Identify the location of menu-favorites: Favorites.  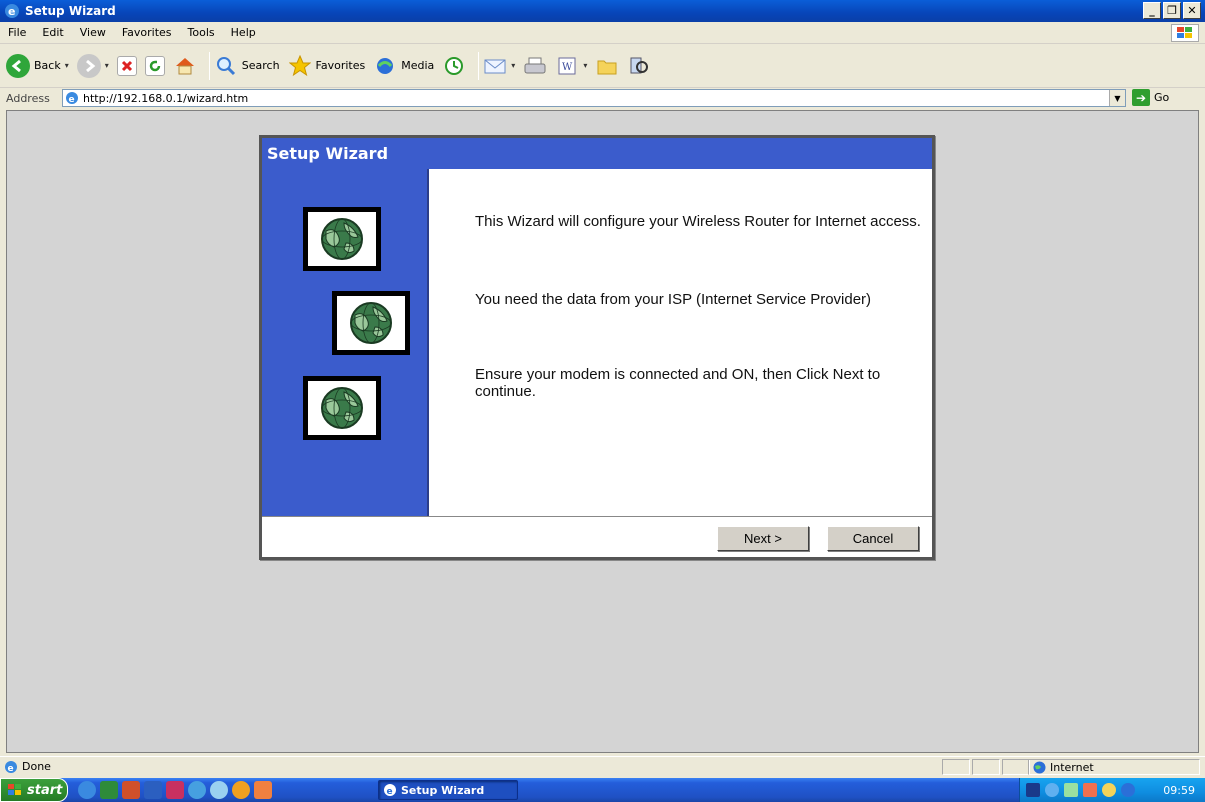
(147, 32).